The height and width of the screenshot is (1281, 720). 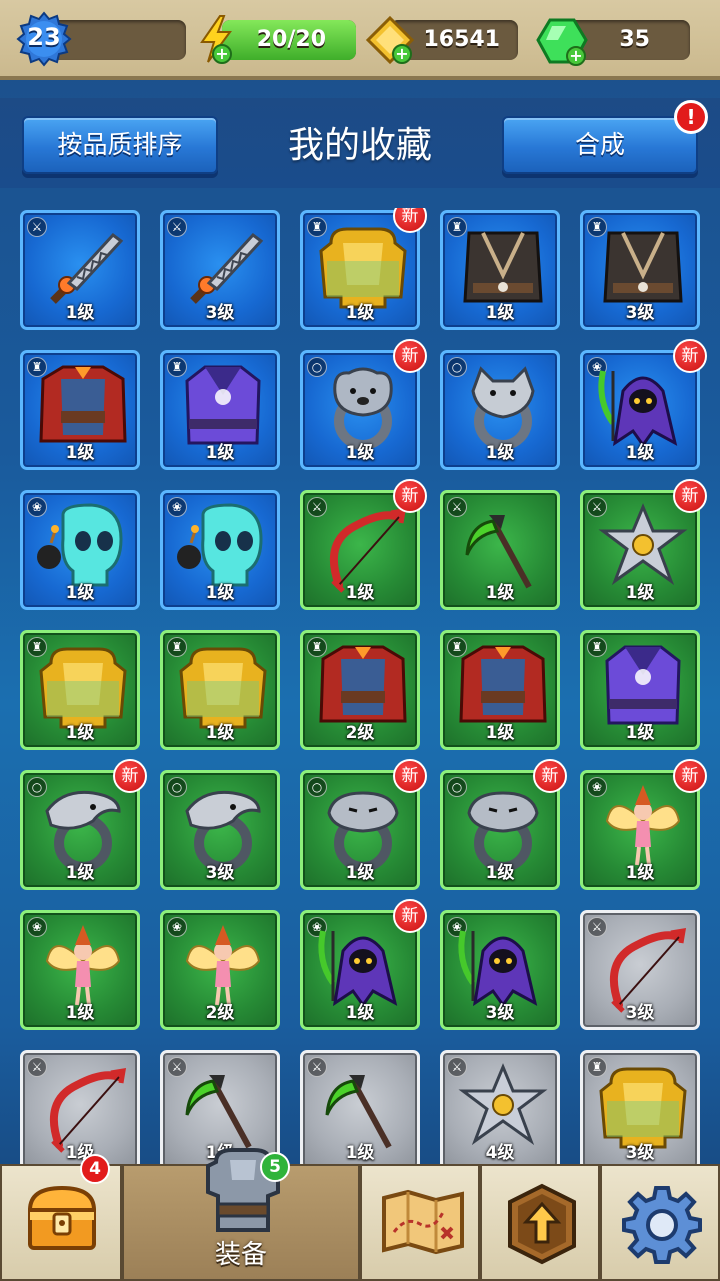 I want to click on item-level: 4级, so click(x=500, y=1153).